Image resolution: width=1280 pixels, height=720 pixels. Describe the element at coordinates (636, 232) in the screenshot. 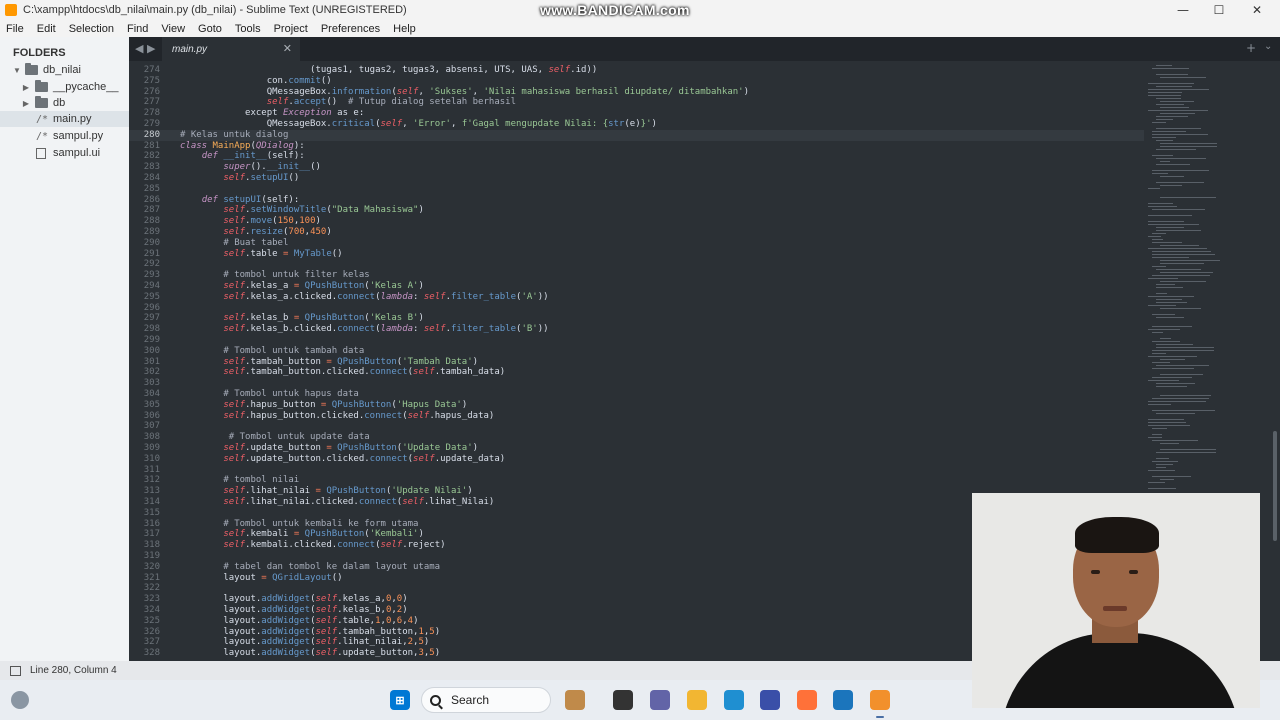

I see `code-line: 289 self.resize(700,450)` at that location.